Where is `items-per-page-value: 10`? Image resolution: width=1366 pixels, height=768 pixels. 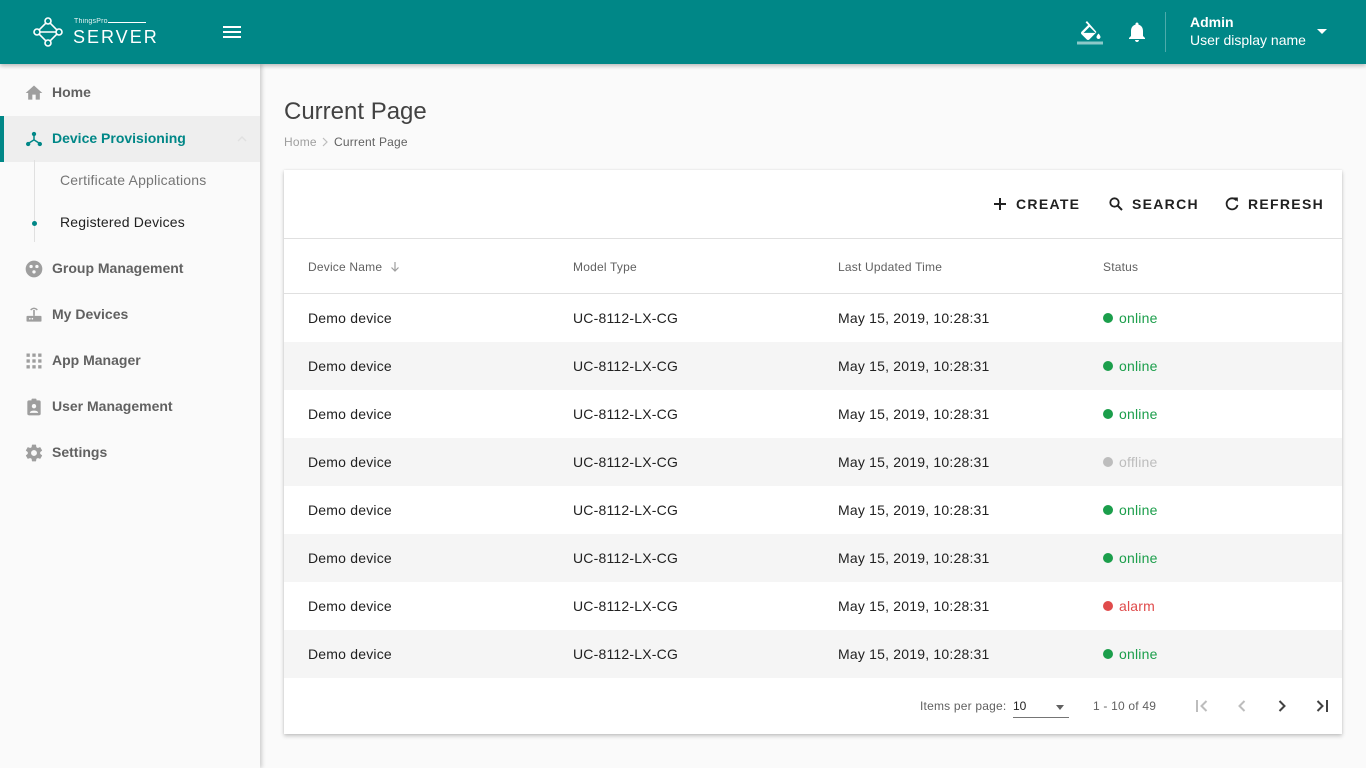 items-per-page-value: 10 is located at coordinates (1020, 706).